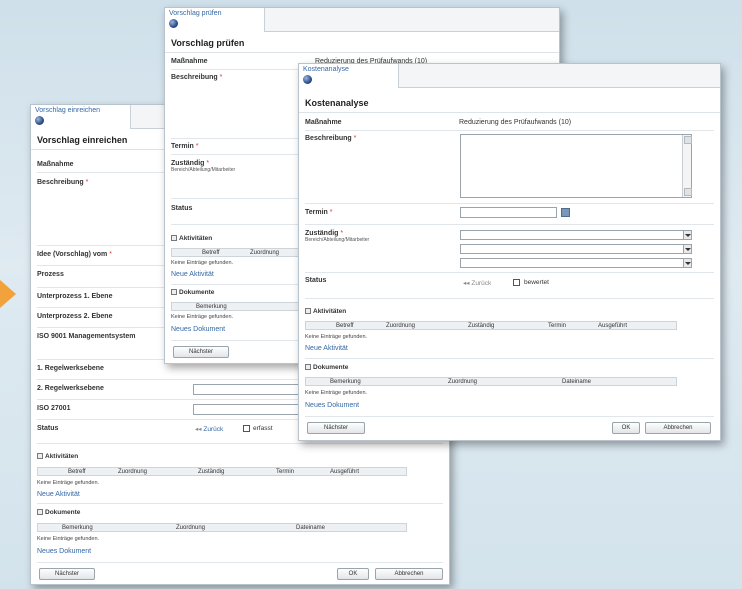  I want to click on tab-bar: Vorschlag prüfen, so click(362, 20).